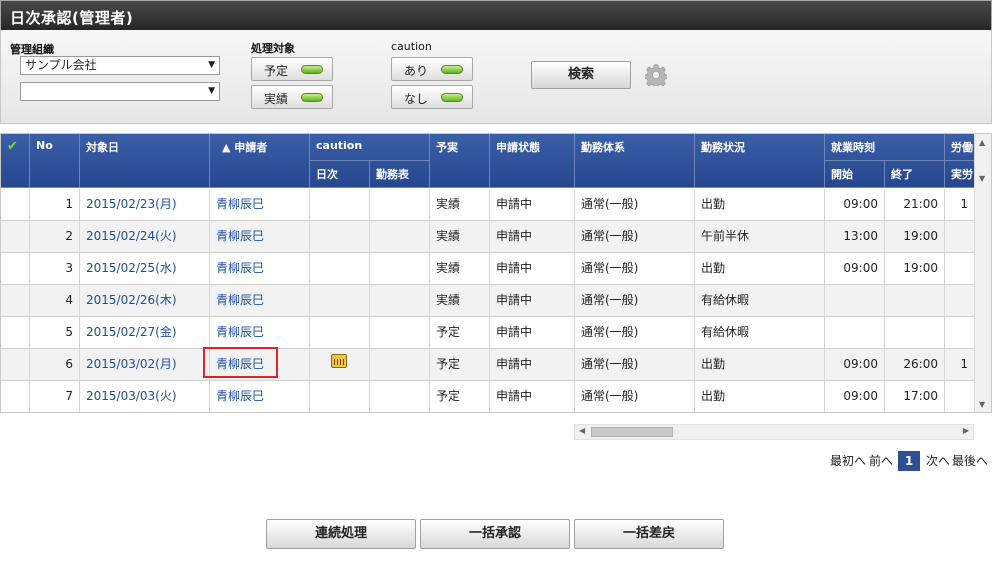  I want to click on scroll-up-arrow-icon: ▲, so click(982, 142).